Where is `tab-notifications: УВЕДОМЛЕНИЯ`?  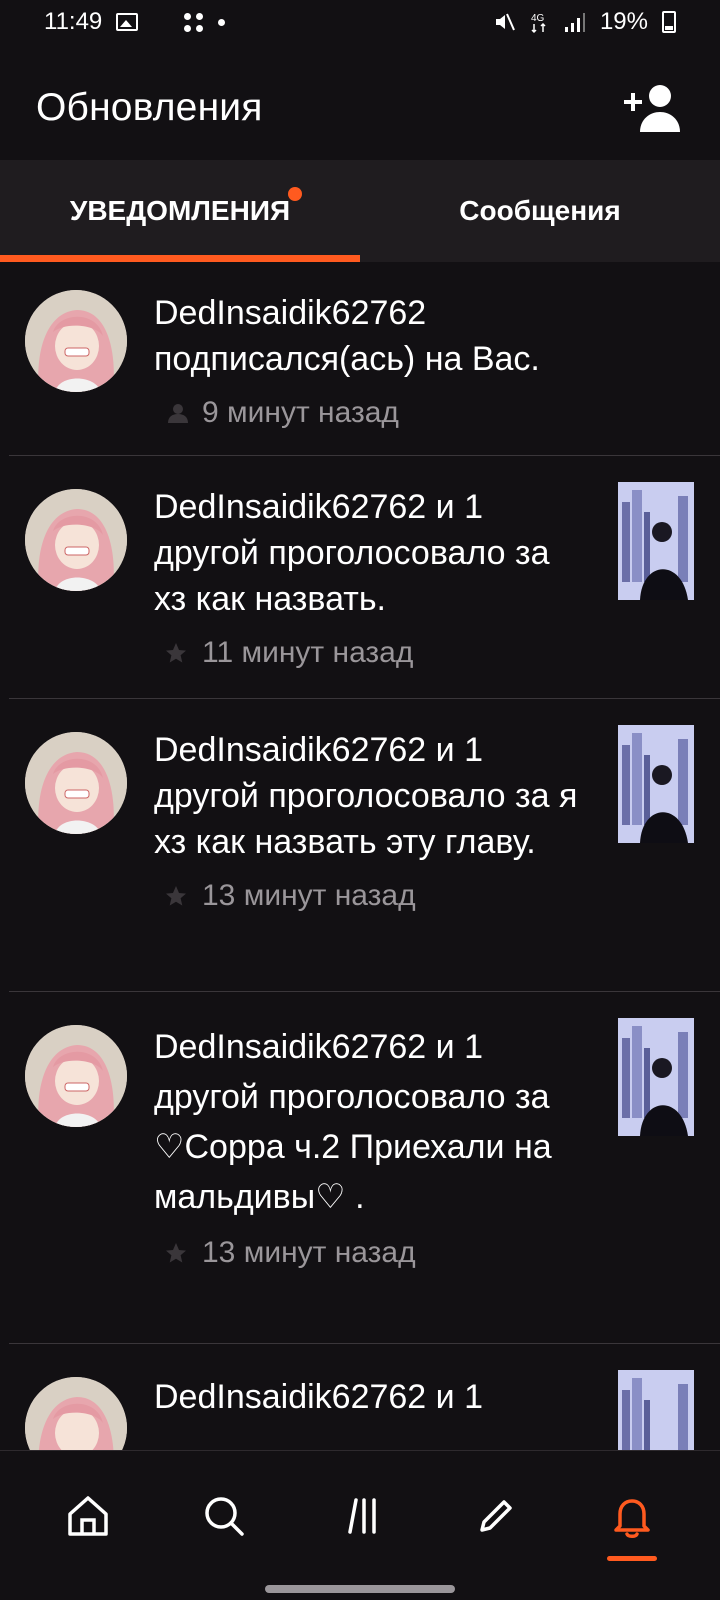
tab-notifications: УВЕДОМЛЕНИЯ is located at coordinates (180, 211).